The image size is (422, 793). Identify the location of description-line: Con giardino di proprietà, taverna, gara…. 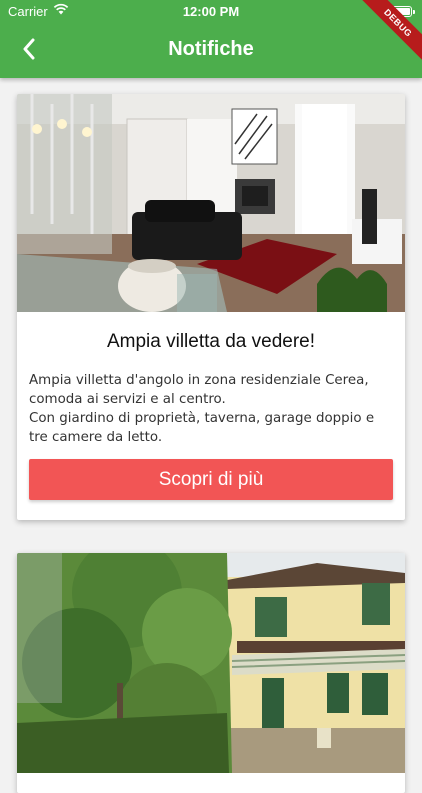
(202, 418).